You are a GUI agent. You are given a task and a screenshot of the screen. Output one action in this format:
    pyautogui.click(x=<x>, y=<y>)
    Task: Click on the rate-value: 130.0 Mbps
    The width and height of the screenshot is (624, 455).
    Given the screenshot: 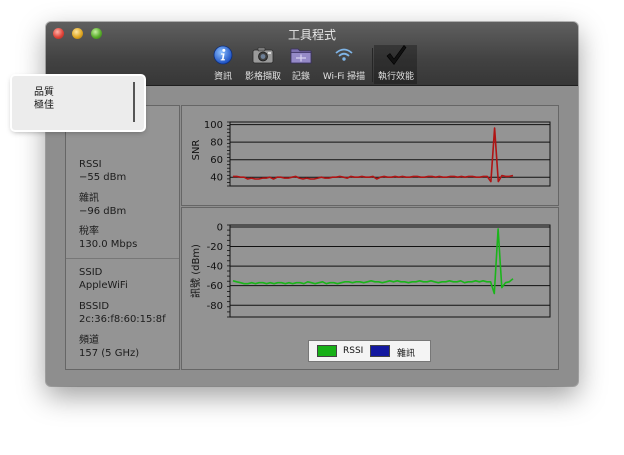 What is the action you would take?
    pyautogui.click(x=108, y=244)
    